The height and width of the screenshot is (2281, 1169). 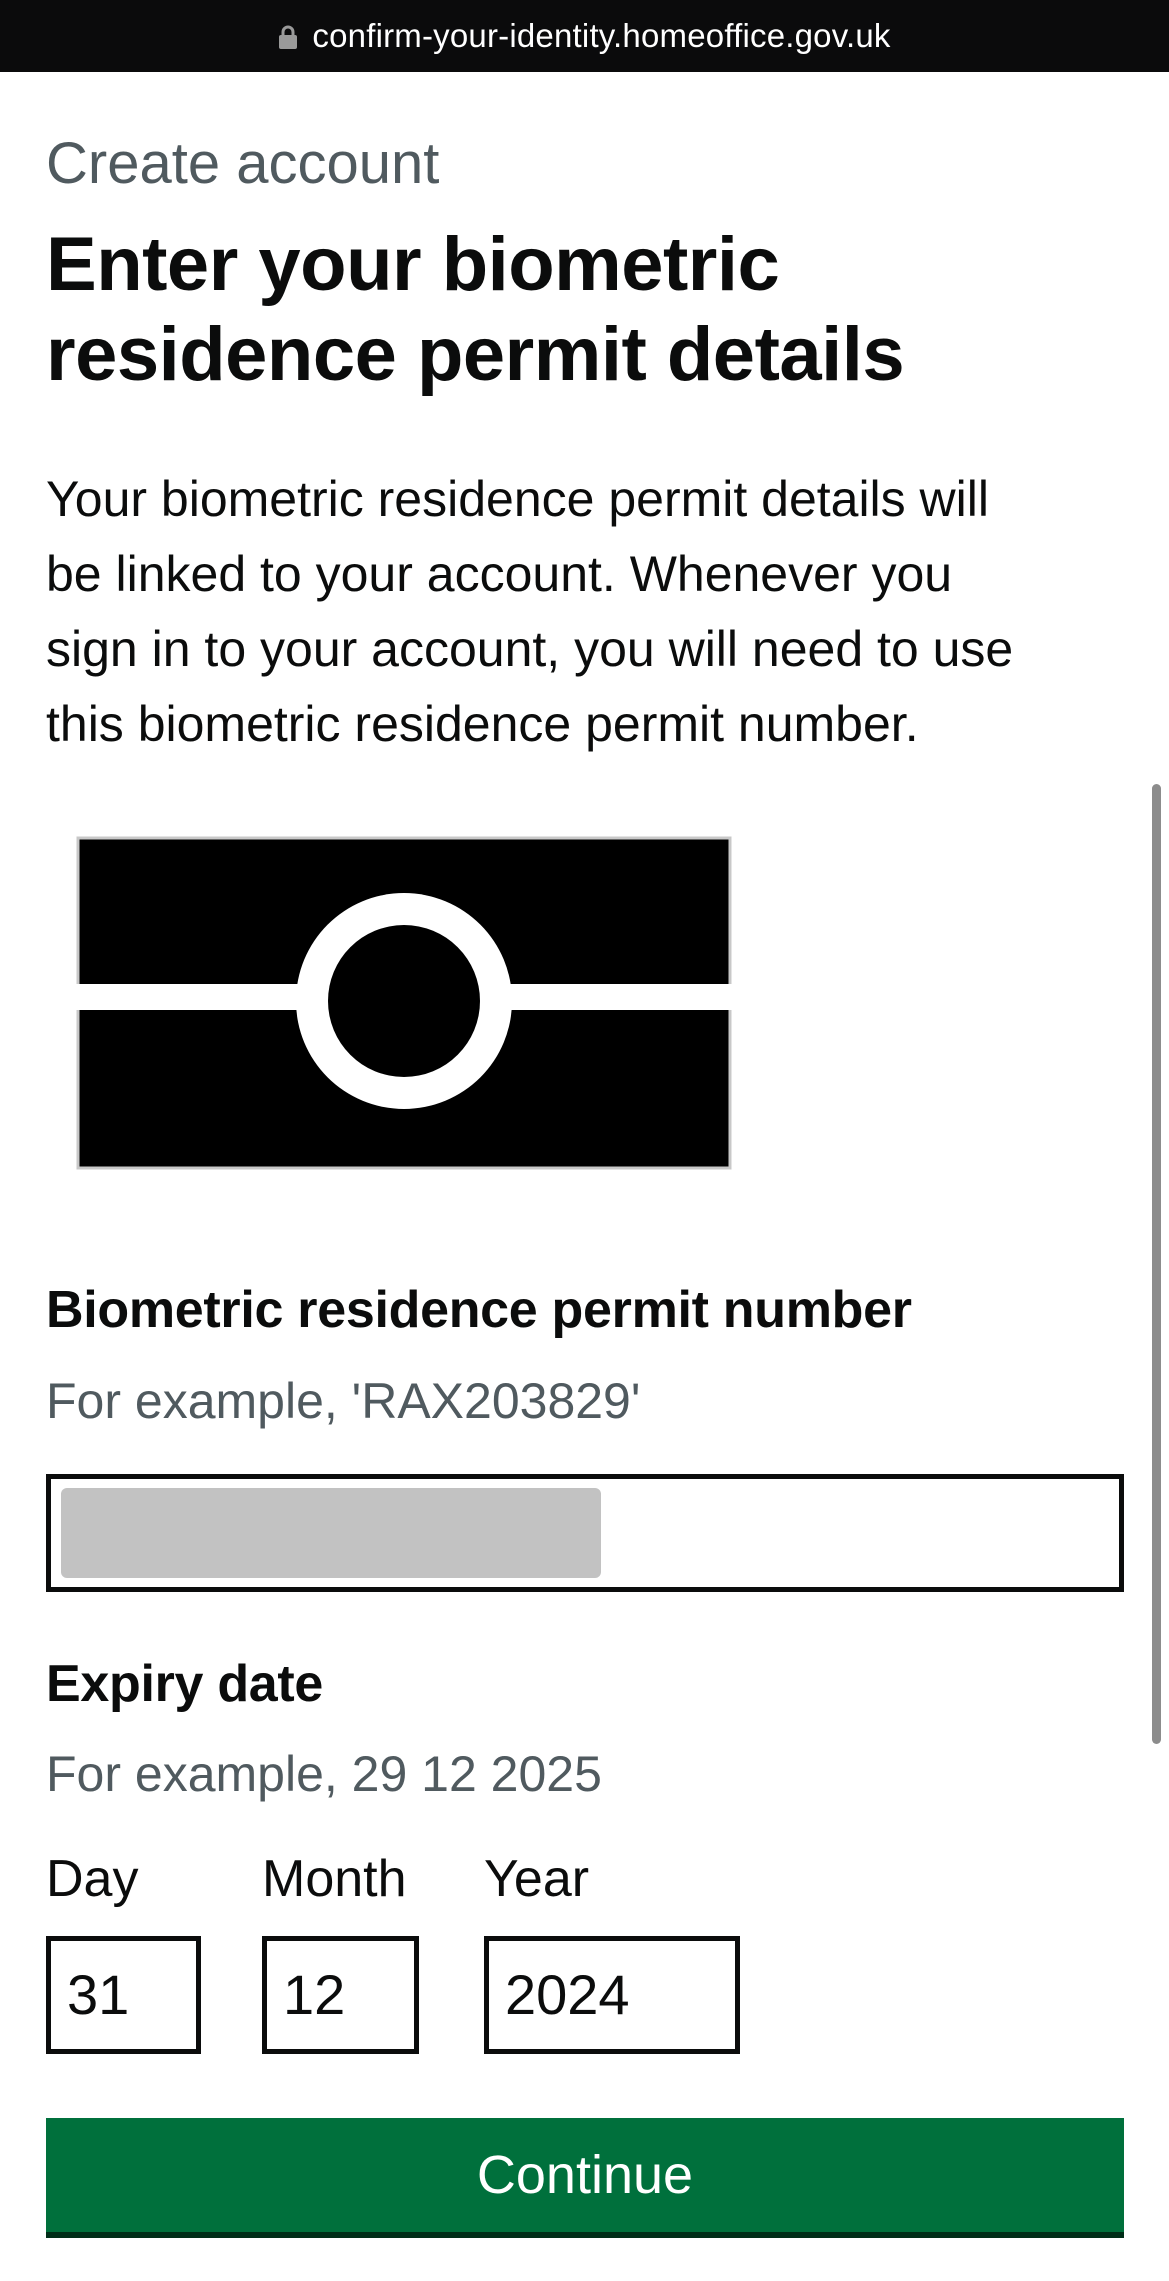 I want to click on intro-line-2: be linked to your account. Whenever you, so click(x=499, y=574).